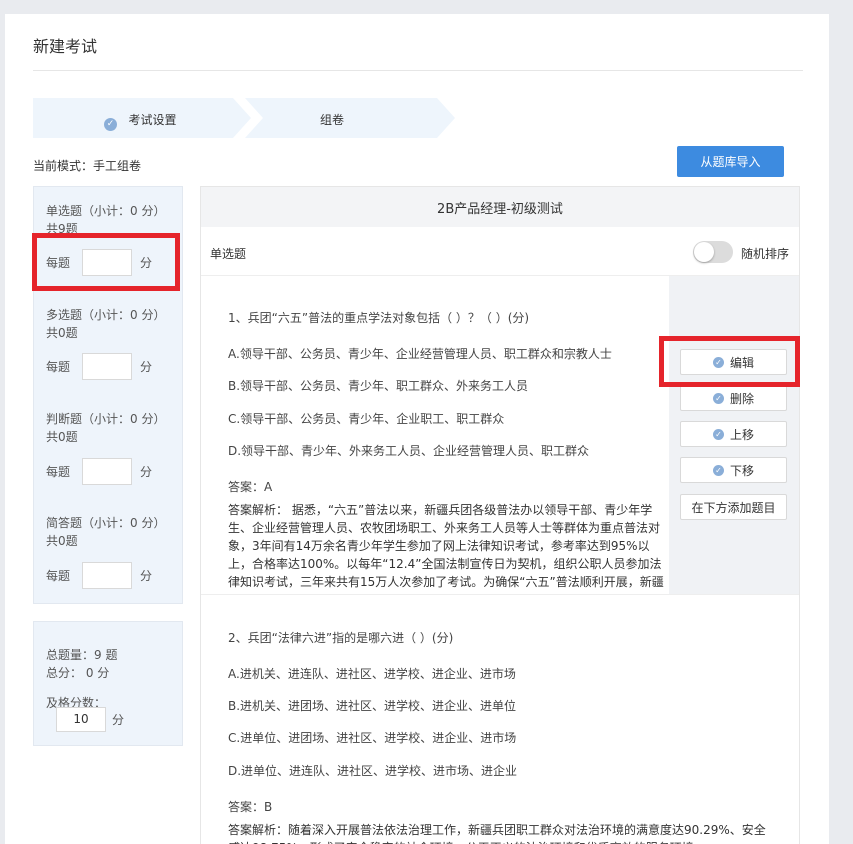 This screenshot has width=853, height=844. What do you see at coordinates (409, 451) in the screenshot?
I see `option-d: D.领导干部、青少年、外来务工人员、企业经营管理人员、职工群众` at bounding box center [409, 451].